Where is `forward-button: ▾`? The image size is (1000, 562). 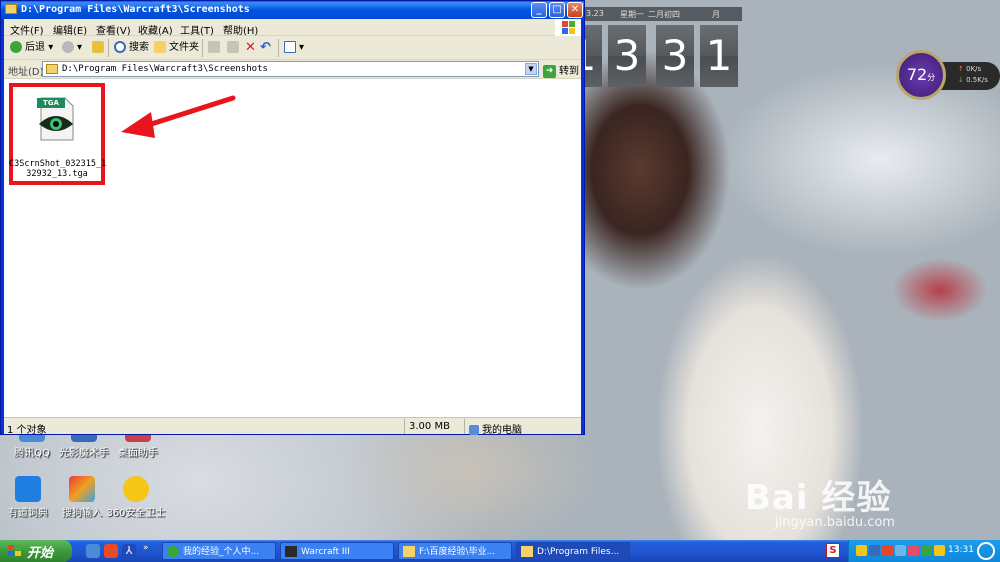 forward-button: ▾ is located at coordinates (72, 48).